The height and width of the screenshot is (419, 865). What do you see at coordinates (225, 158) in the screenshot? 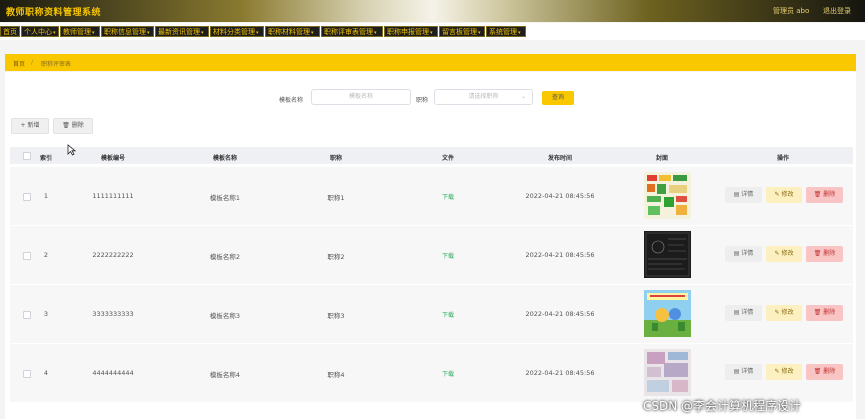
I see `col-template-name: 模板名称` at bounding box center [225, 158].